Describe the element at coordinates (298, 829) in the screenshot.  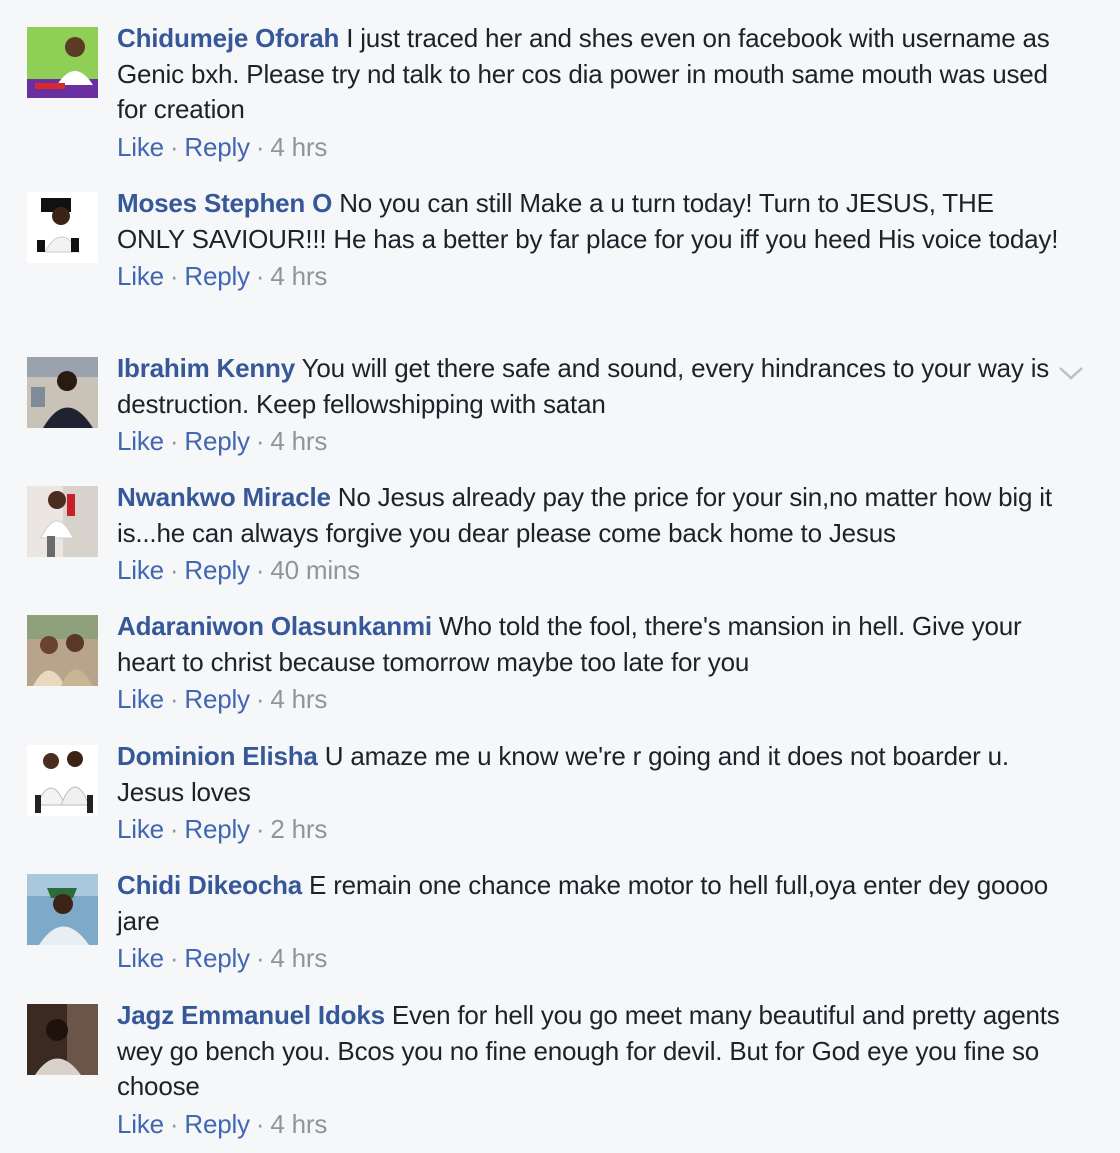
I see `comment-timestamp: 2 hrs` at that location.